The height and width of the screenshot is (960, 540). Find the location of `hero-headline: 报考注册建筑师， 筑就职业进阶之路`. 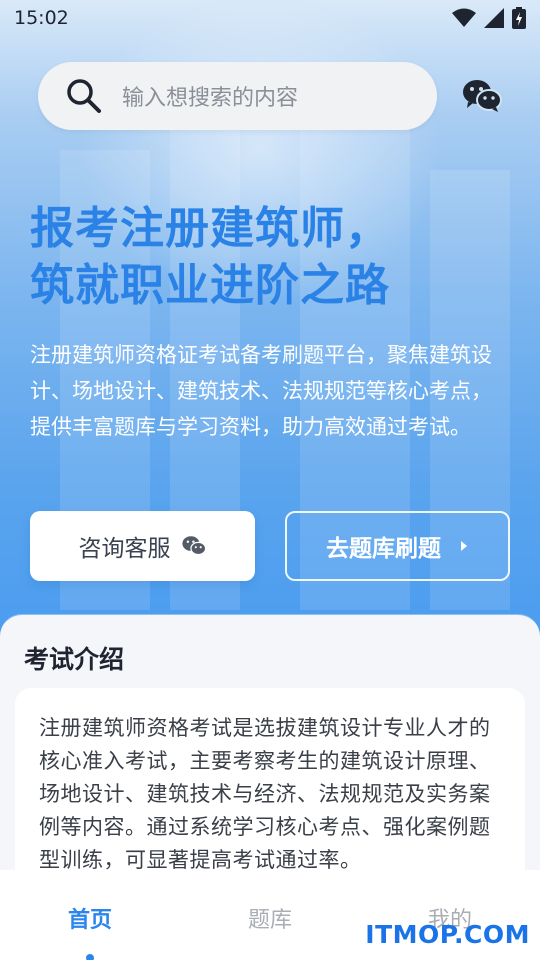

hero-headline: 报考注册建筑师， 筑就职业进阶之路 is located at coordinates (270, 257).